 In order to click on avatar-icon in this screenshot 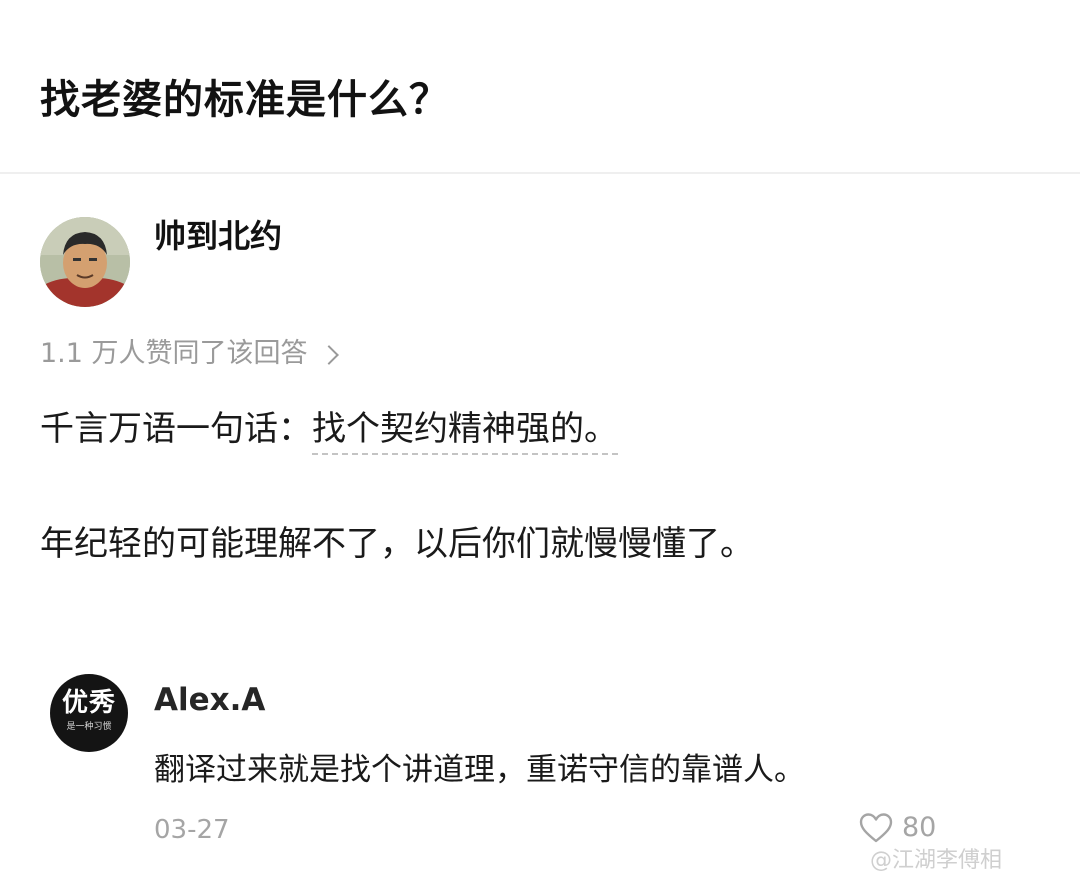, I will do `click(85, 262)`.